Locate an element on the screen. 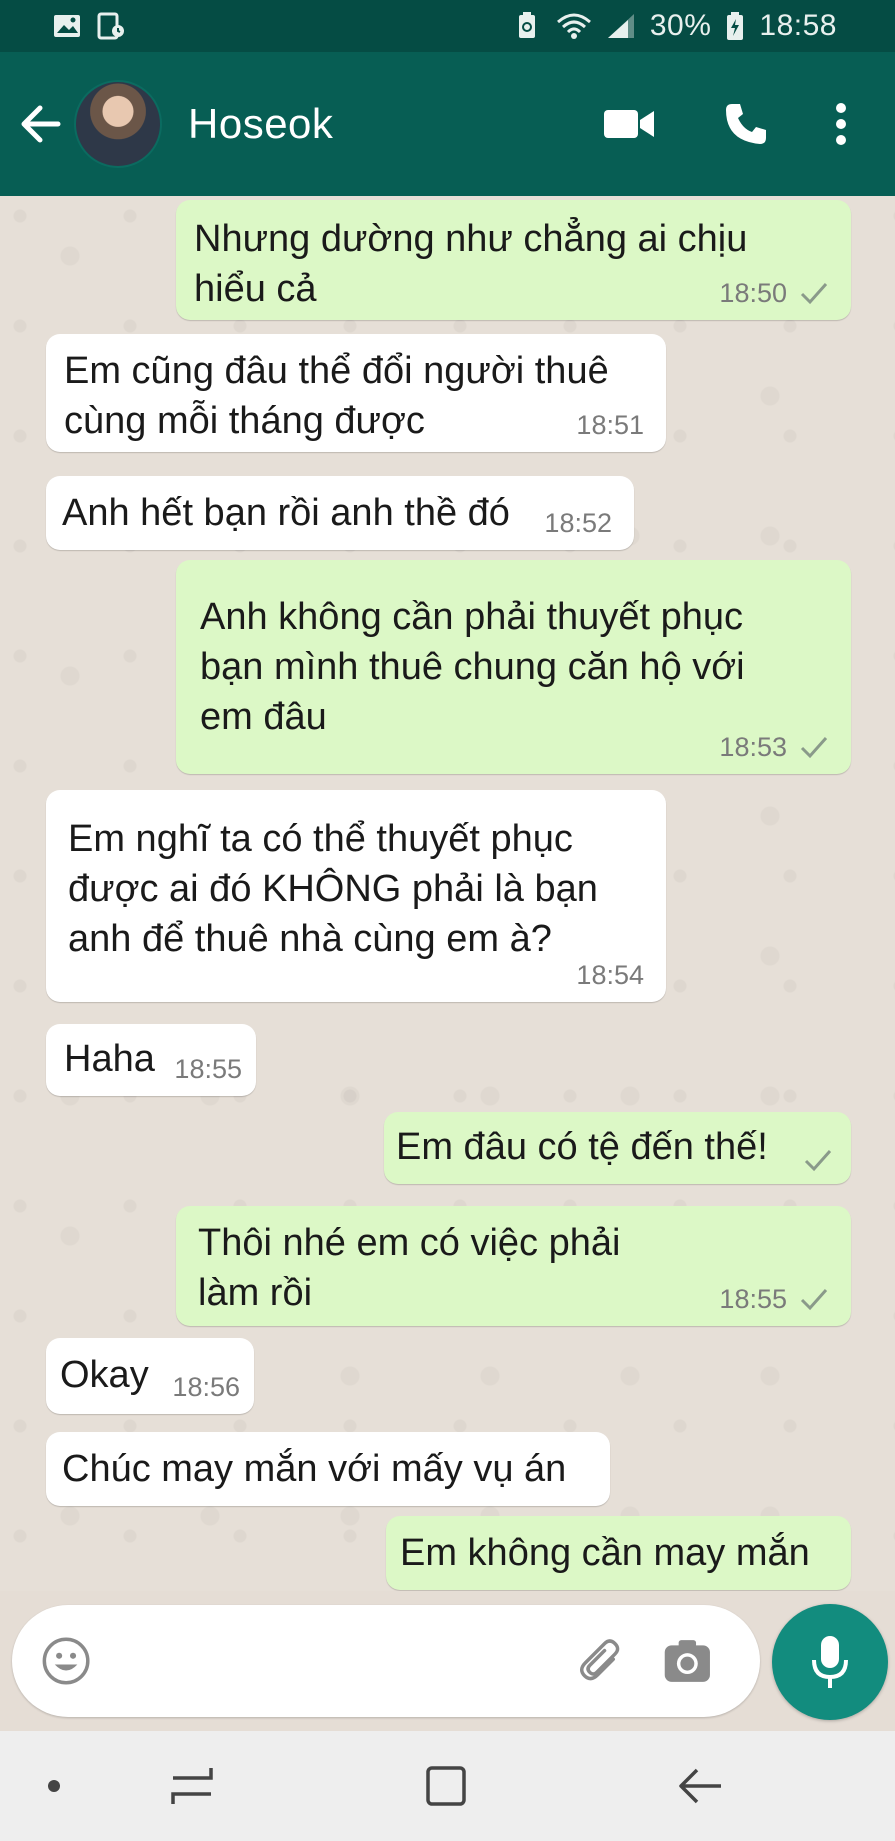  message-bubble-incoming: Okay 18:56 is located at coordinates (150, 1376).